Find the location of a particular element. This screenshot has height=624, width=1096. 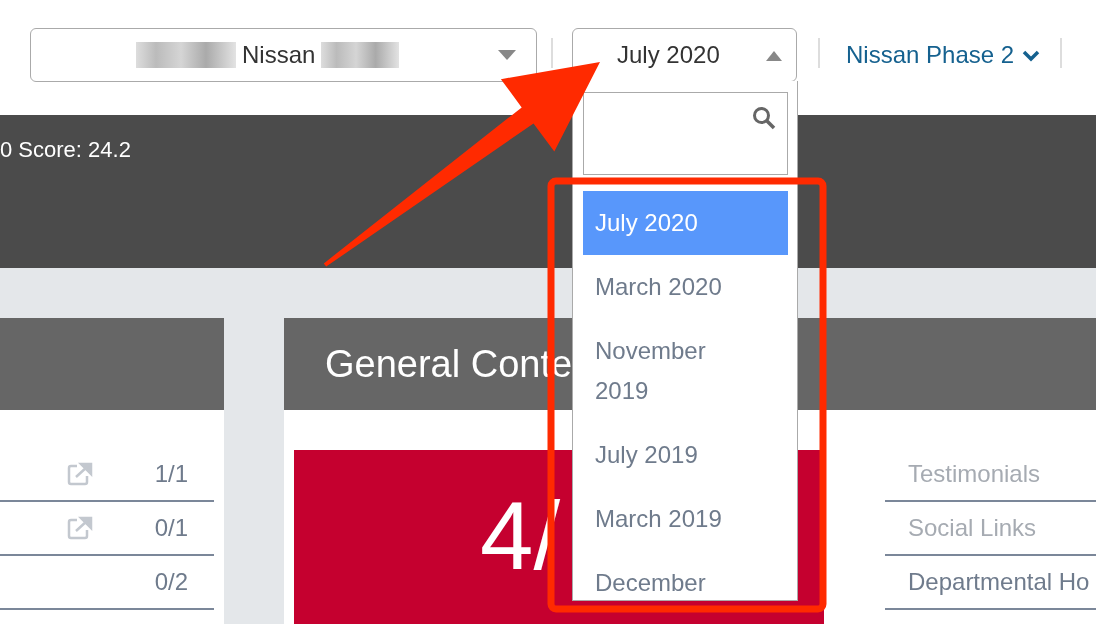

item-label: Social Links is located at coordinates (972, 528).